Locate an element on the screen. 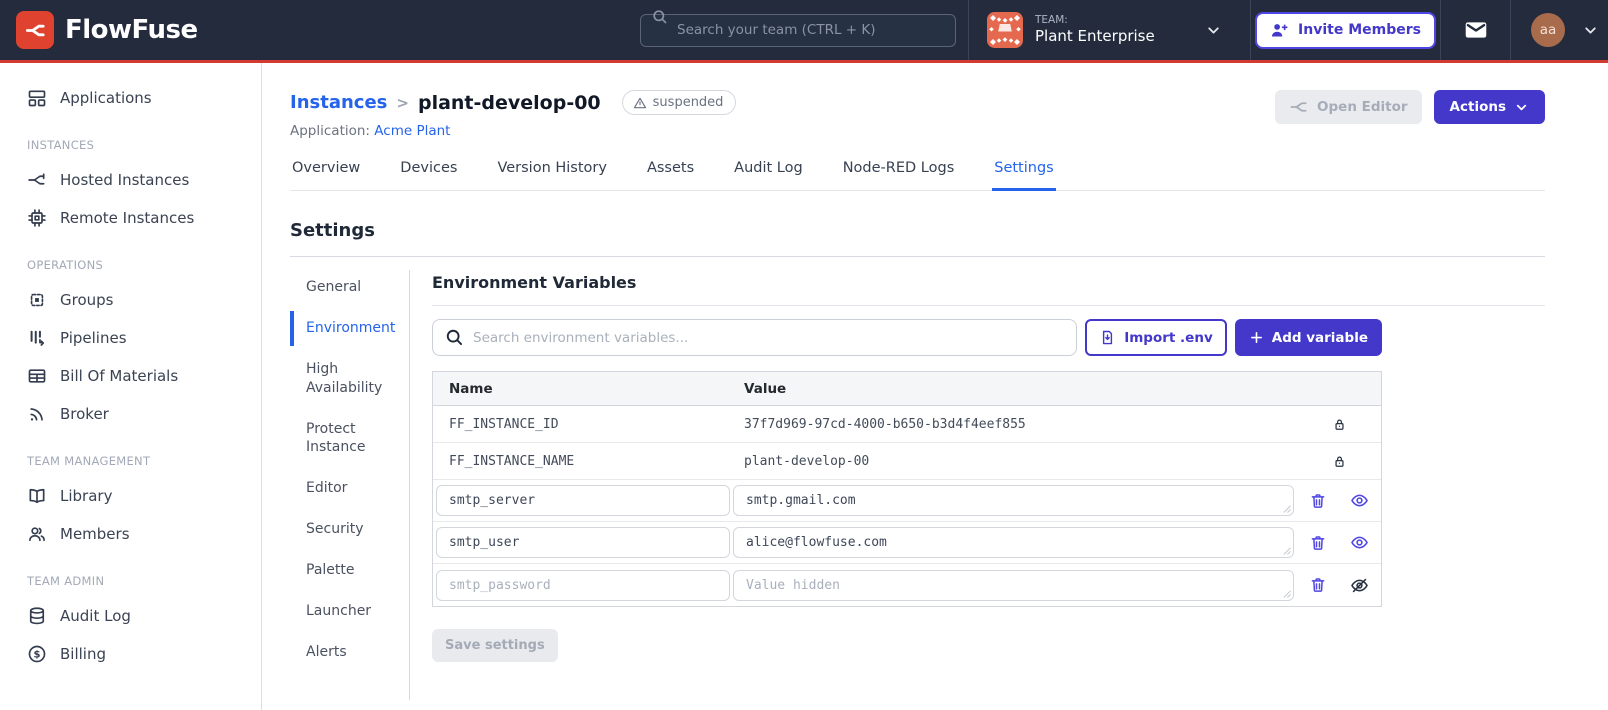 This screenshot has width=1608, height=710. settings-nav-launcher: Launcher is located at coordinates (349, 611).